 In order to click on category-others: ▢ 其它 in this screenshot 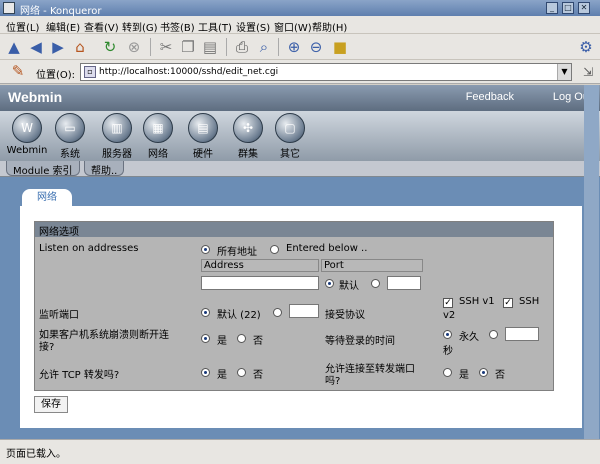, I will do `click(290, 136)`.